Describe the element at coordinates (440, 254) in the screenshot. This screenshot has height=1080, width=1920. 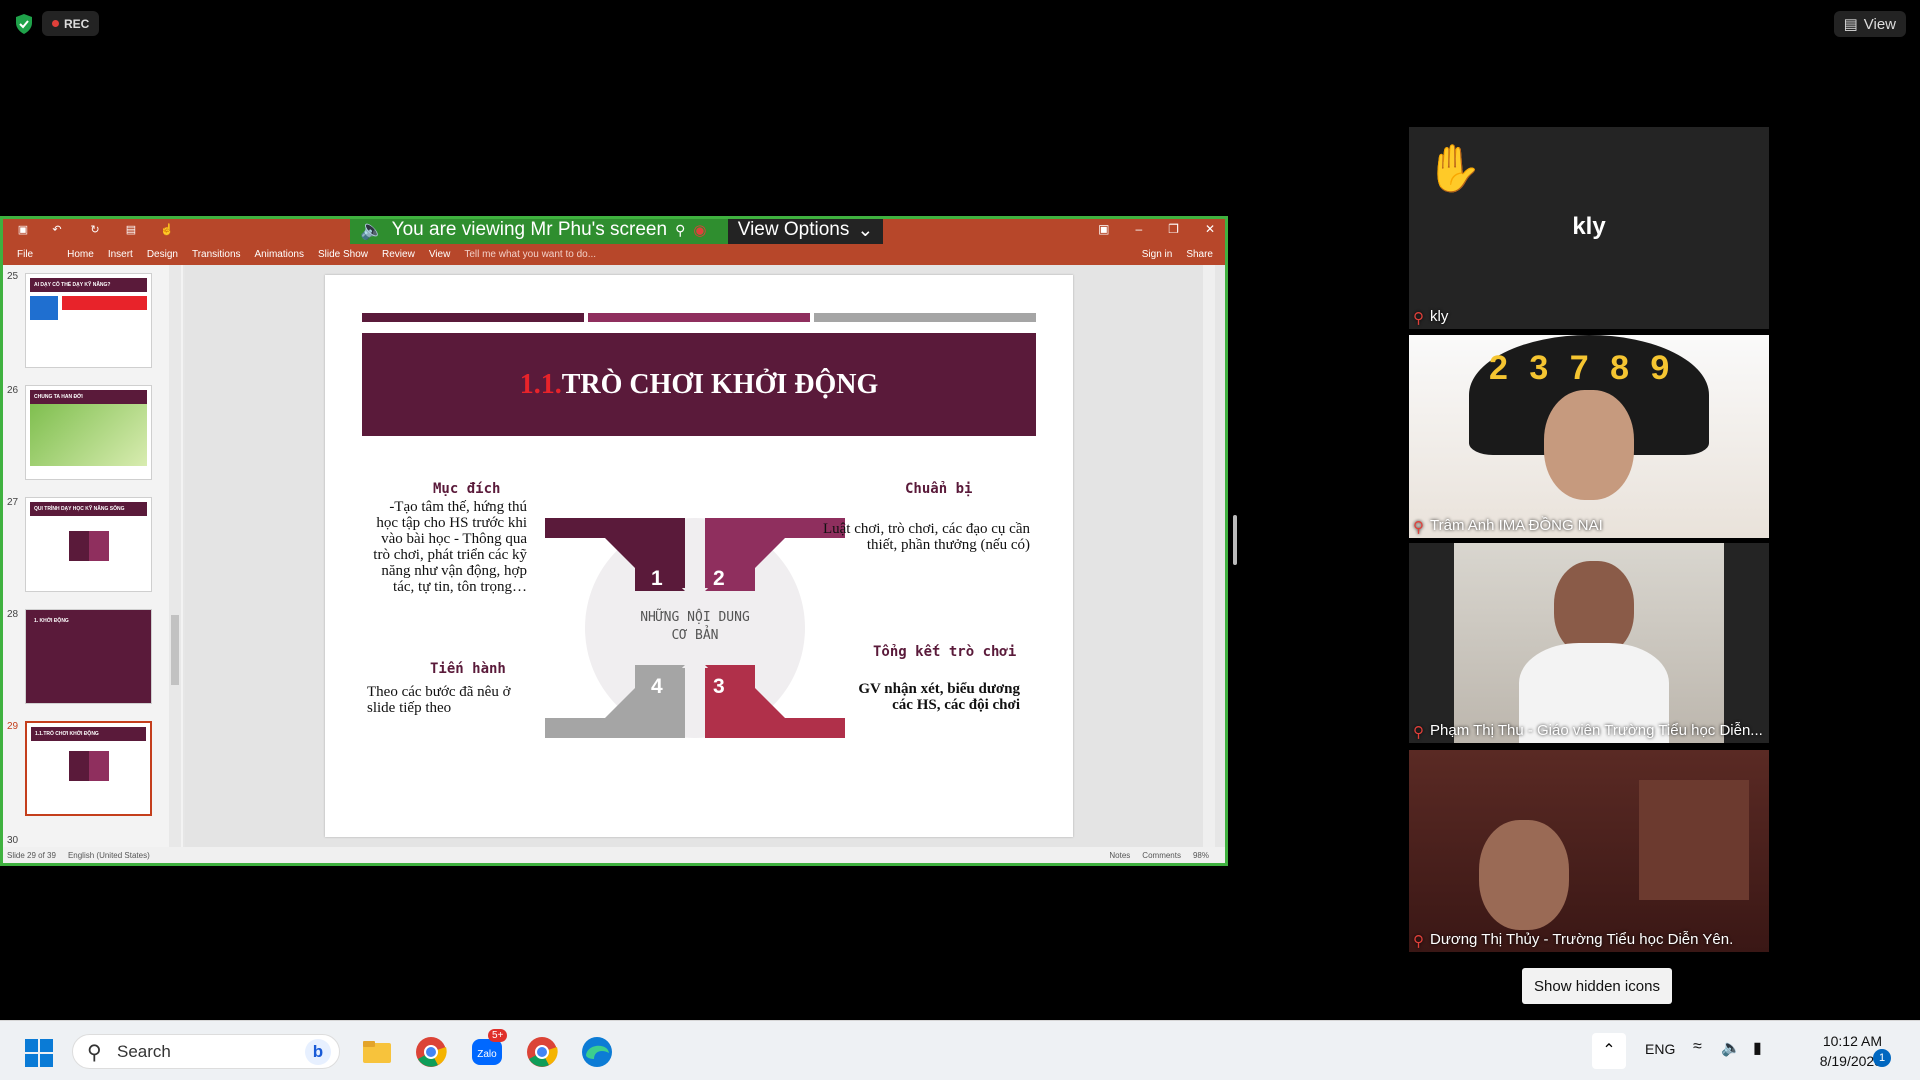
I see `tab-view: View` at that location.